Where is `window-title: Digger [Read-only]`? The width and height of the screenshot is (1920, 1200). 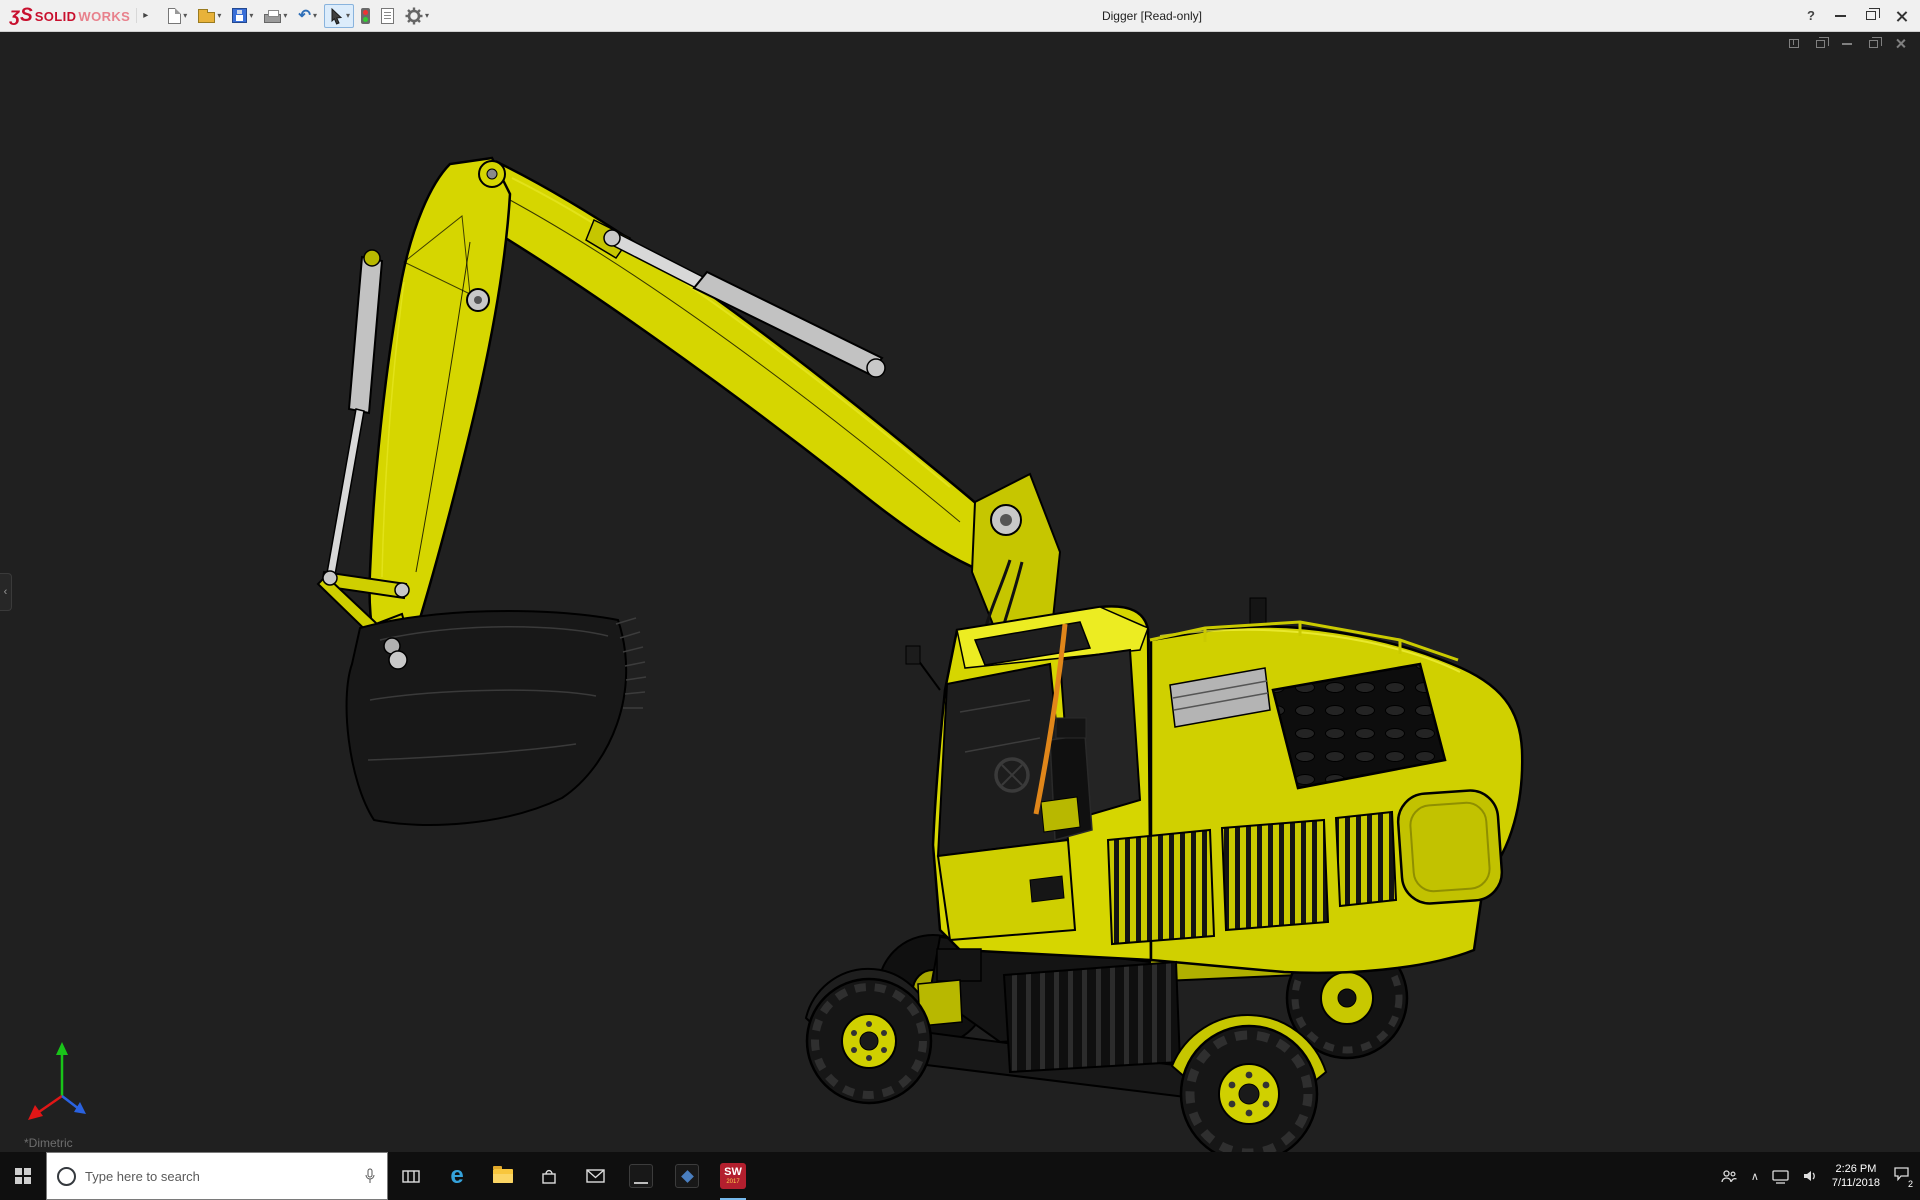
window-title: Digger [Read-only] is located at coordinates (1152, 15).